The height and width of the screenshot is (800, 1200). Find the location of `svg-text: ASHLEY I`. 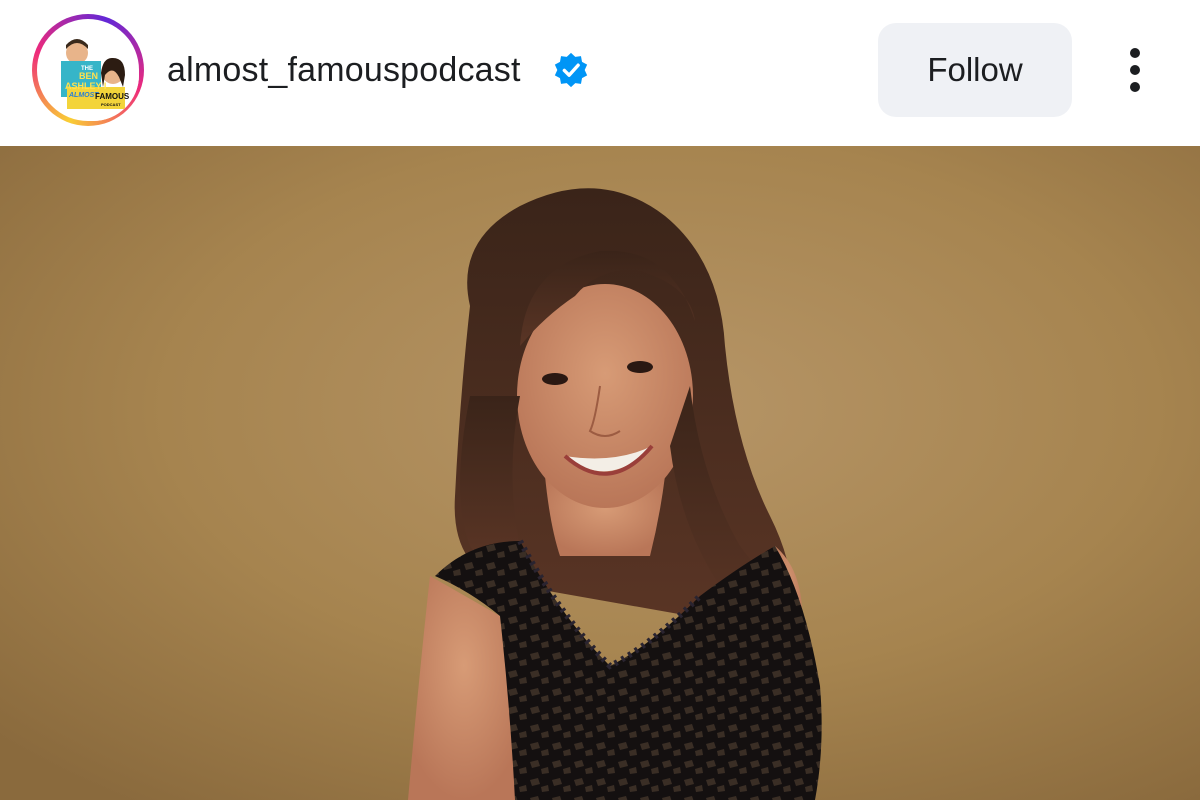

svg-text: ASHLEY I is located at coordinates (85, 86).